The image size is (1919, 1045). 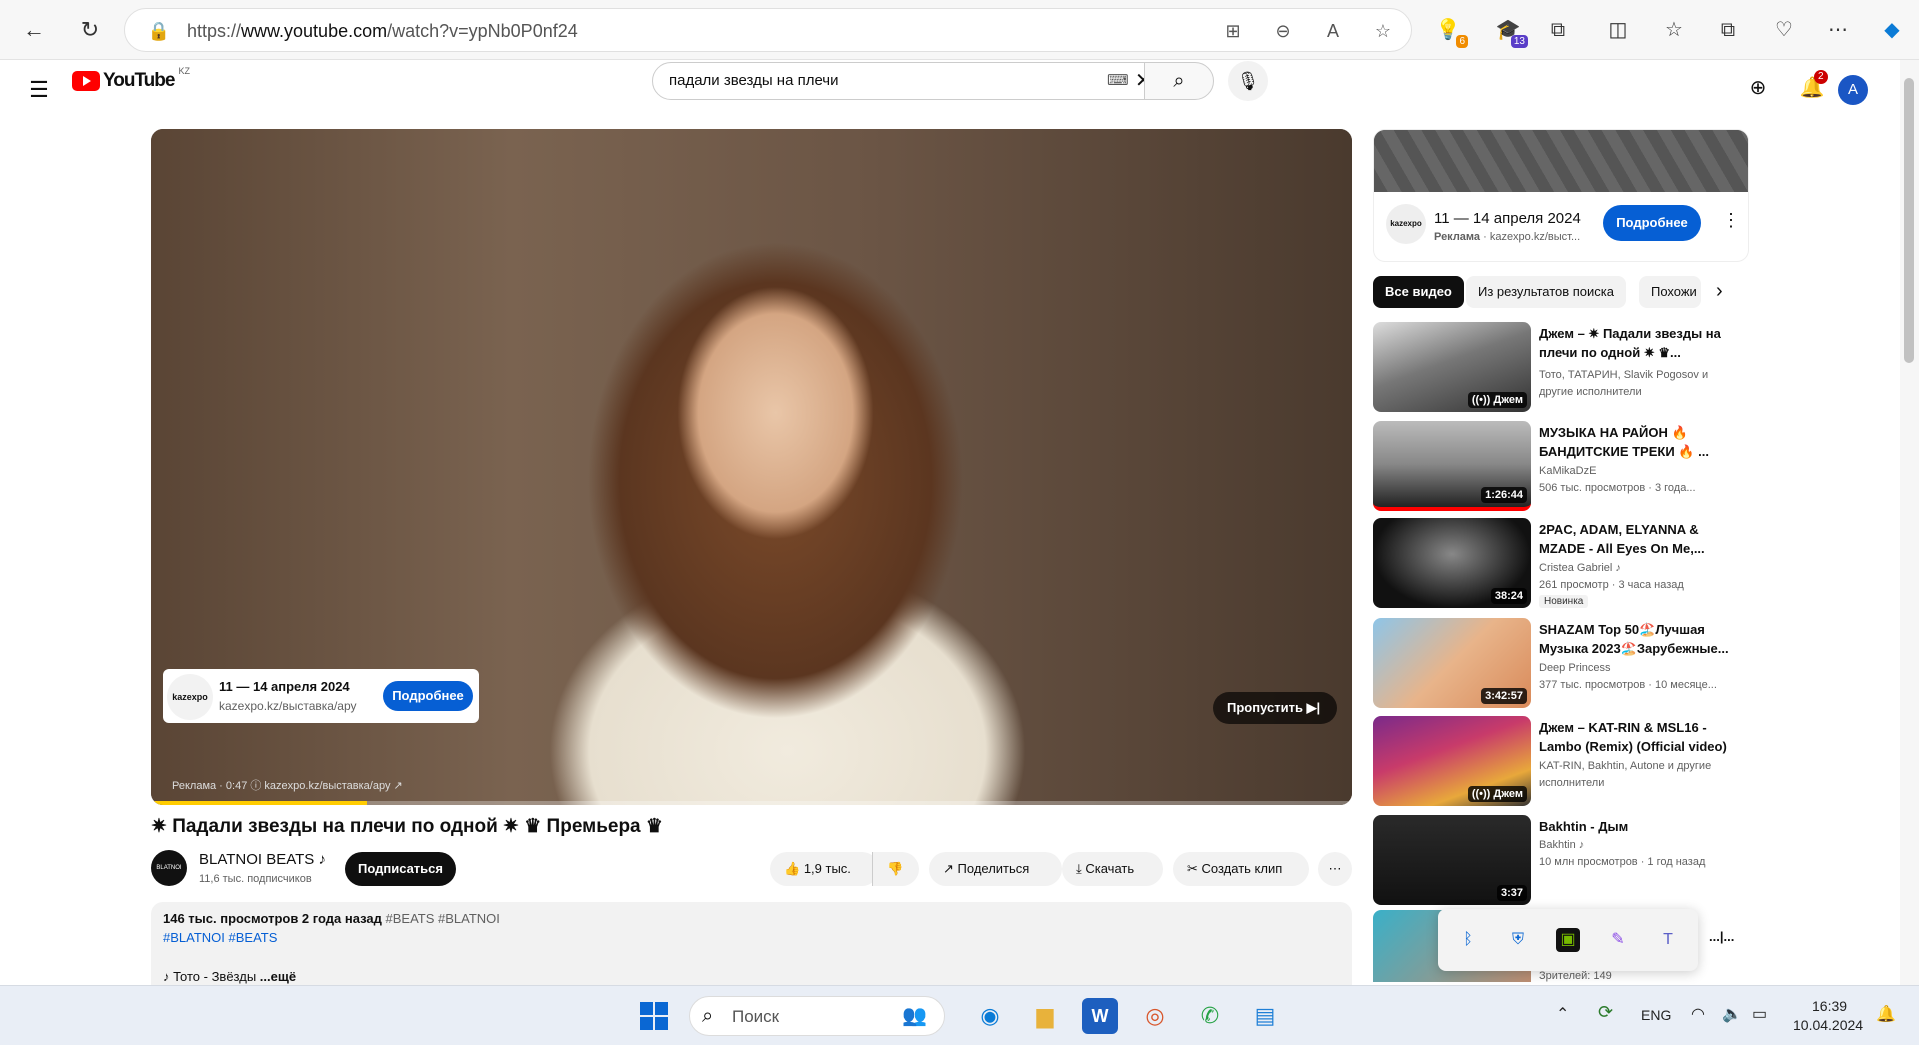 What do you see at coordinates (86, 81) in the screenshot?
I see `youtube-play-icon` at bounding box center [86, 81].